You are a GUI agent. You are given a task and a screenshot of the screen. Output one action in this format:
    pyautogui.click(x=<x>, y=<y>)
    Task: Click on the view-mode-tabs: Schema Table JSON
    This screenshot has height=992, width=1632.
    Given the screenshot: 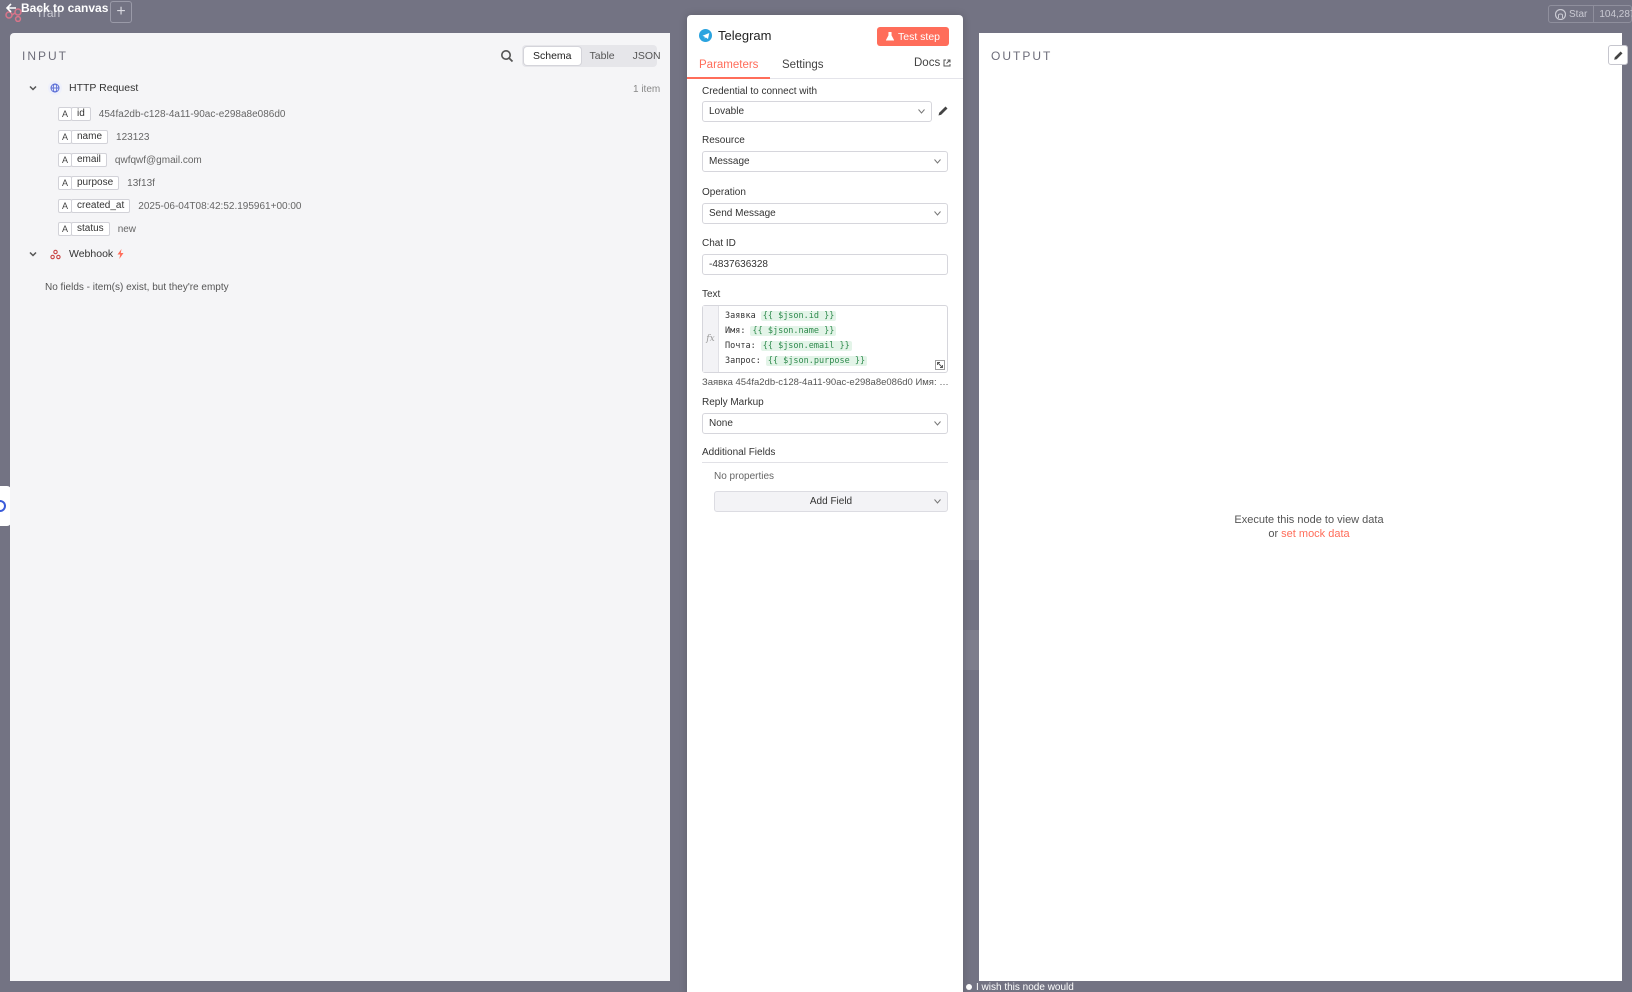 What is the action you would take?
    pyautogui.click(x=591, y=56)
    